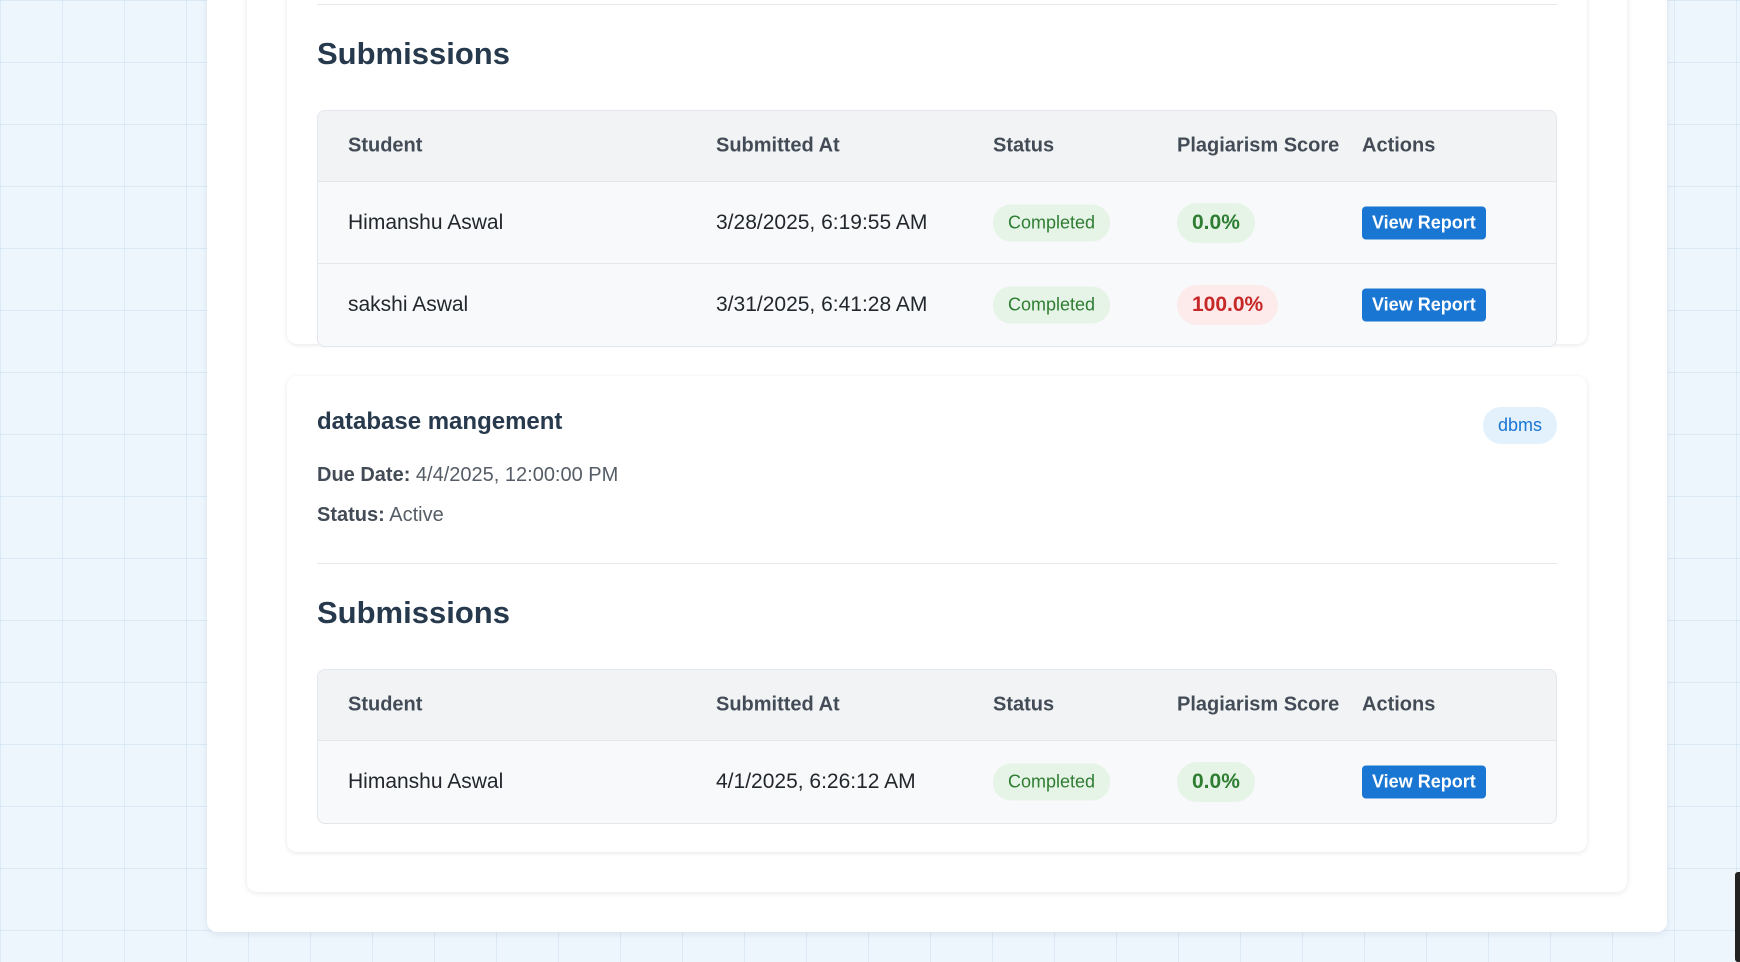  Describe the element at coordinates (816, 781) in the screenshot. I see `submitted-at: 4/1/2025, 6:26:12 AM` at that location.